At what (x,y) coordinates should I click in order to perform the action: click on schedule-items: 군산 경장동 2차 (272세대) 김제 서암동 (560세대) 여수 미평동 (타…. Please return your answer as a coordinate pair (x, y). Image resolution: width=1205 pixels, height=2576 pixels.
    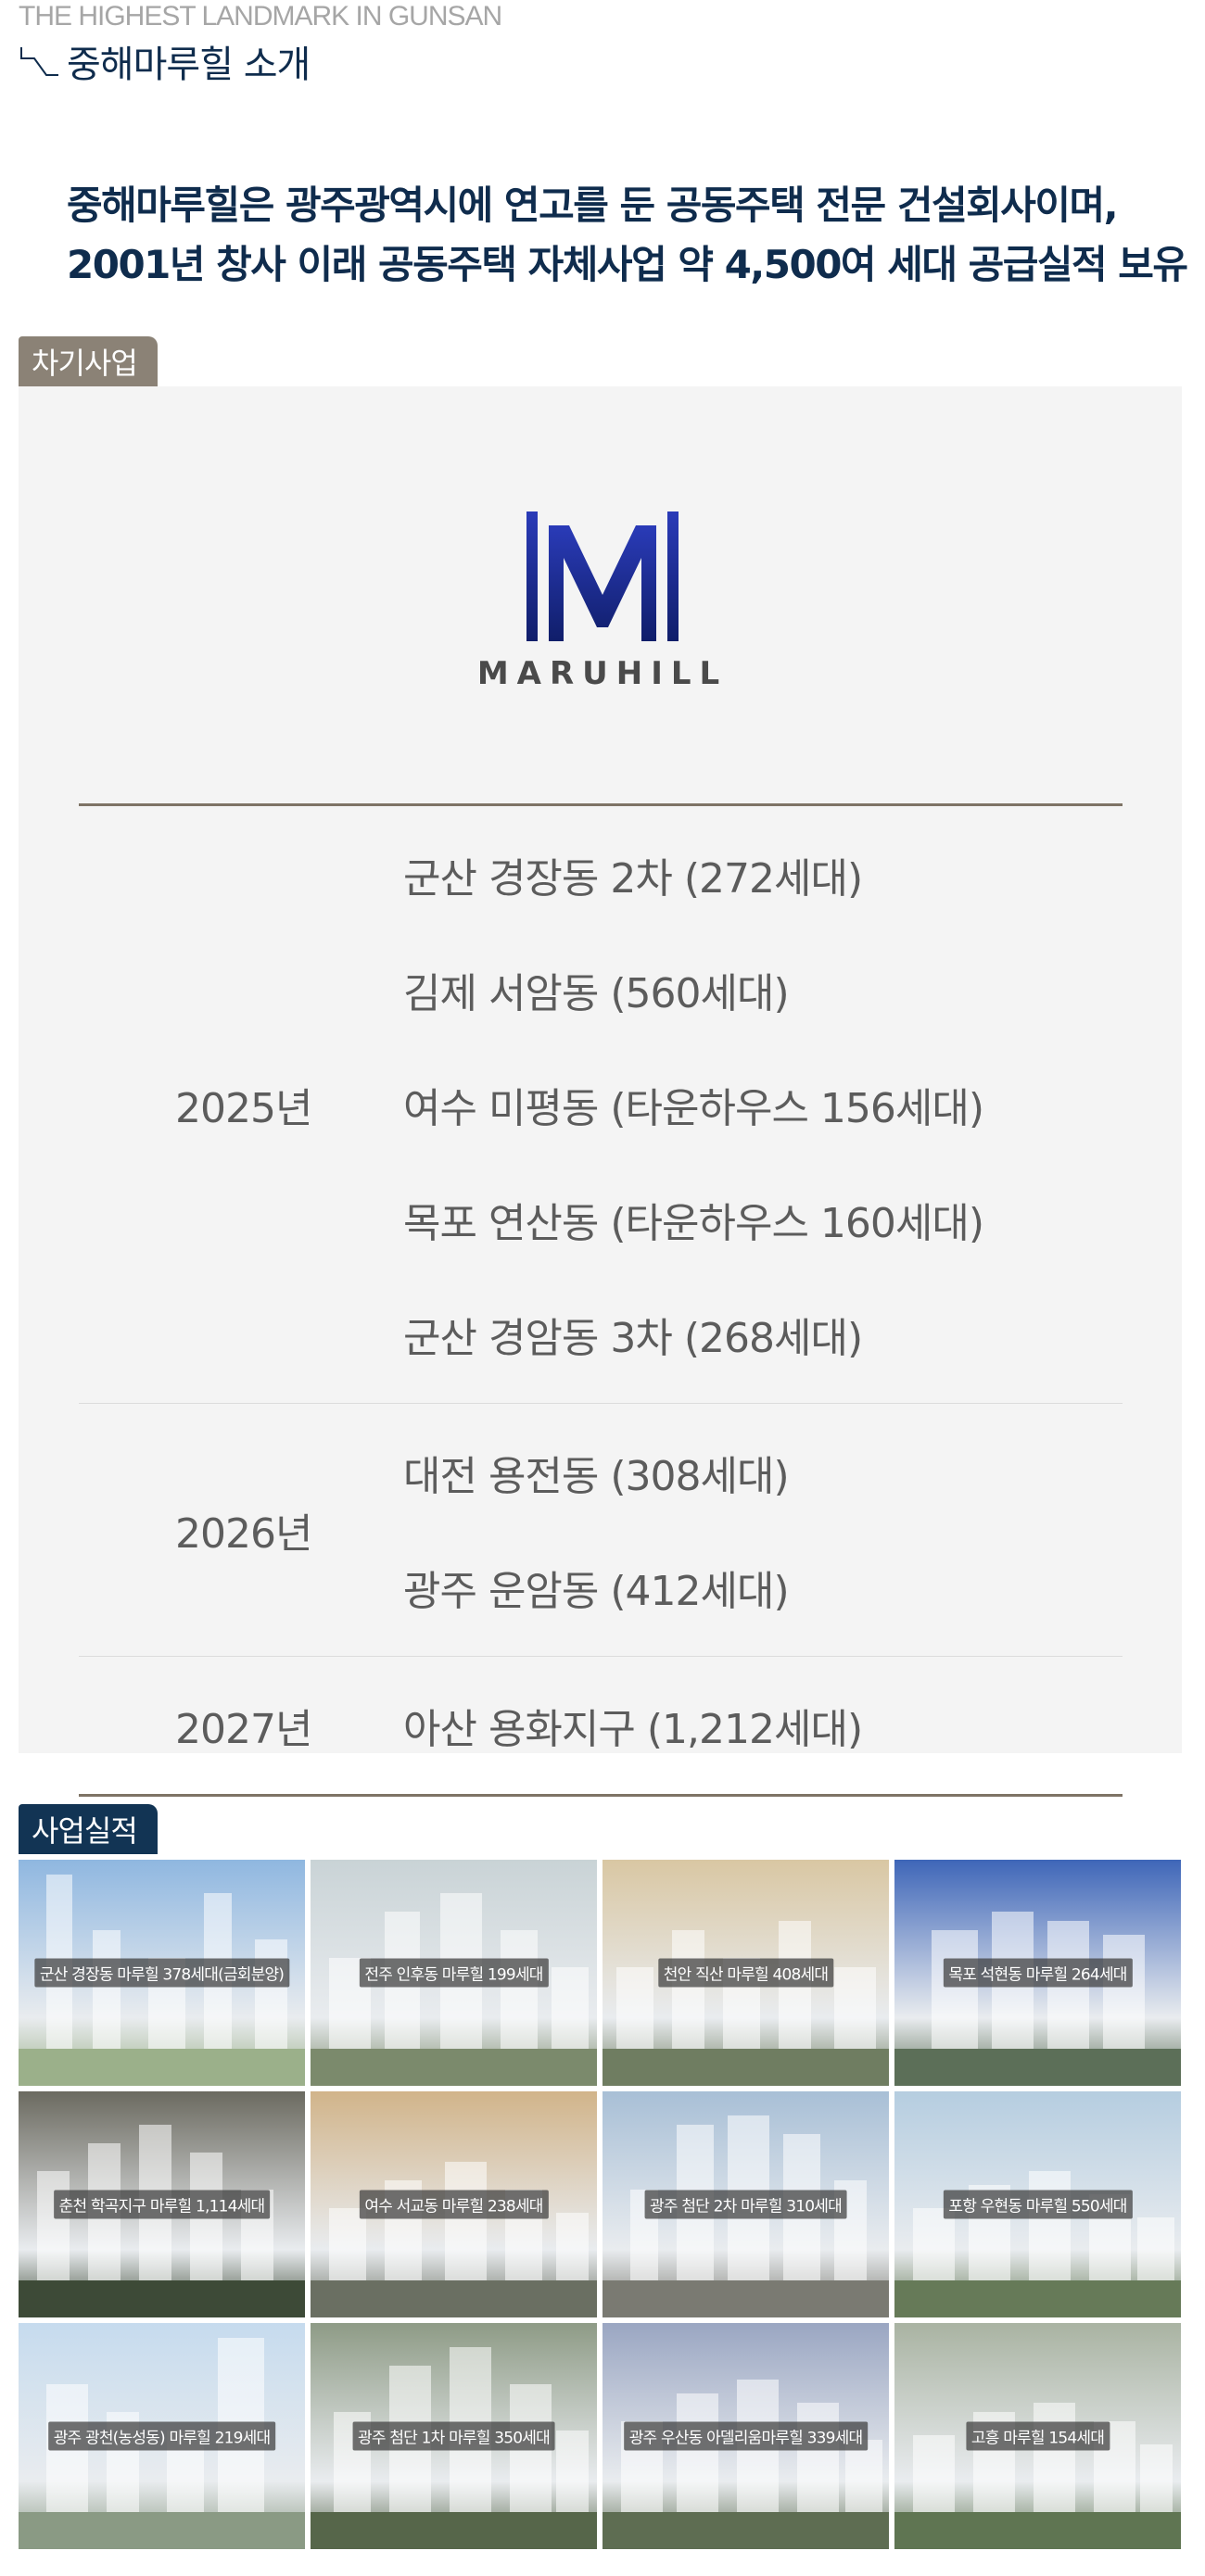
    Looking at the image, I should click on (763, 1104).